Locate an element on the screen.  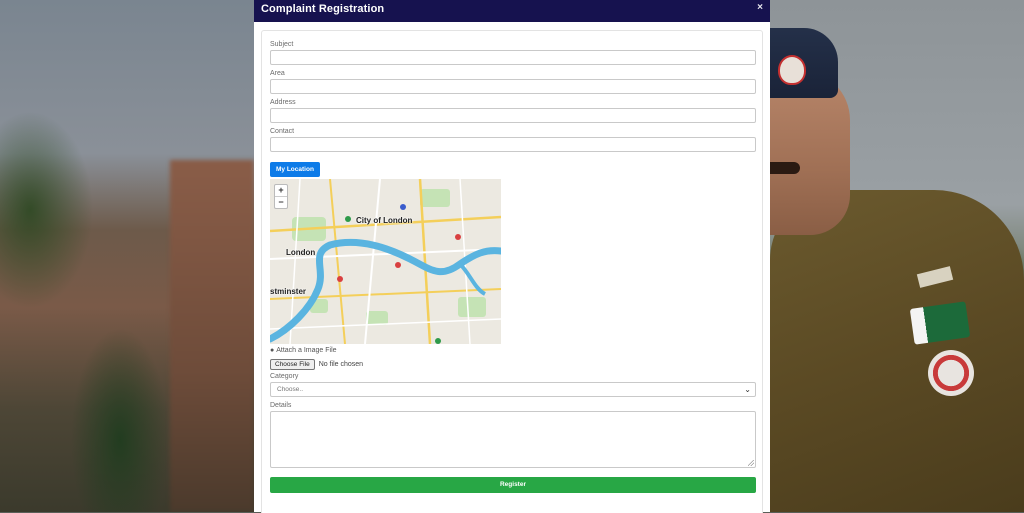
camera-icon: ● is located at coordinates (272, 350).